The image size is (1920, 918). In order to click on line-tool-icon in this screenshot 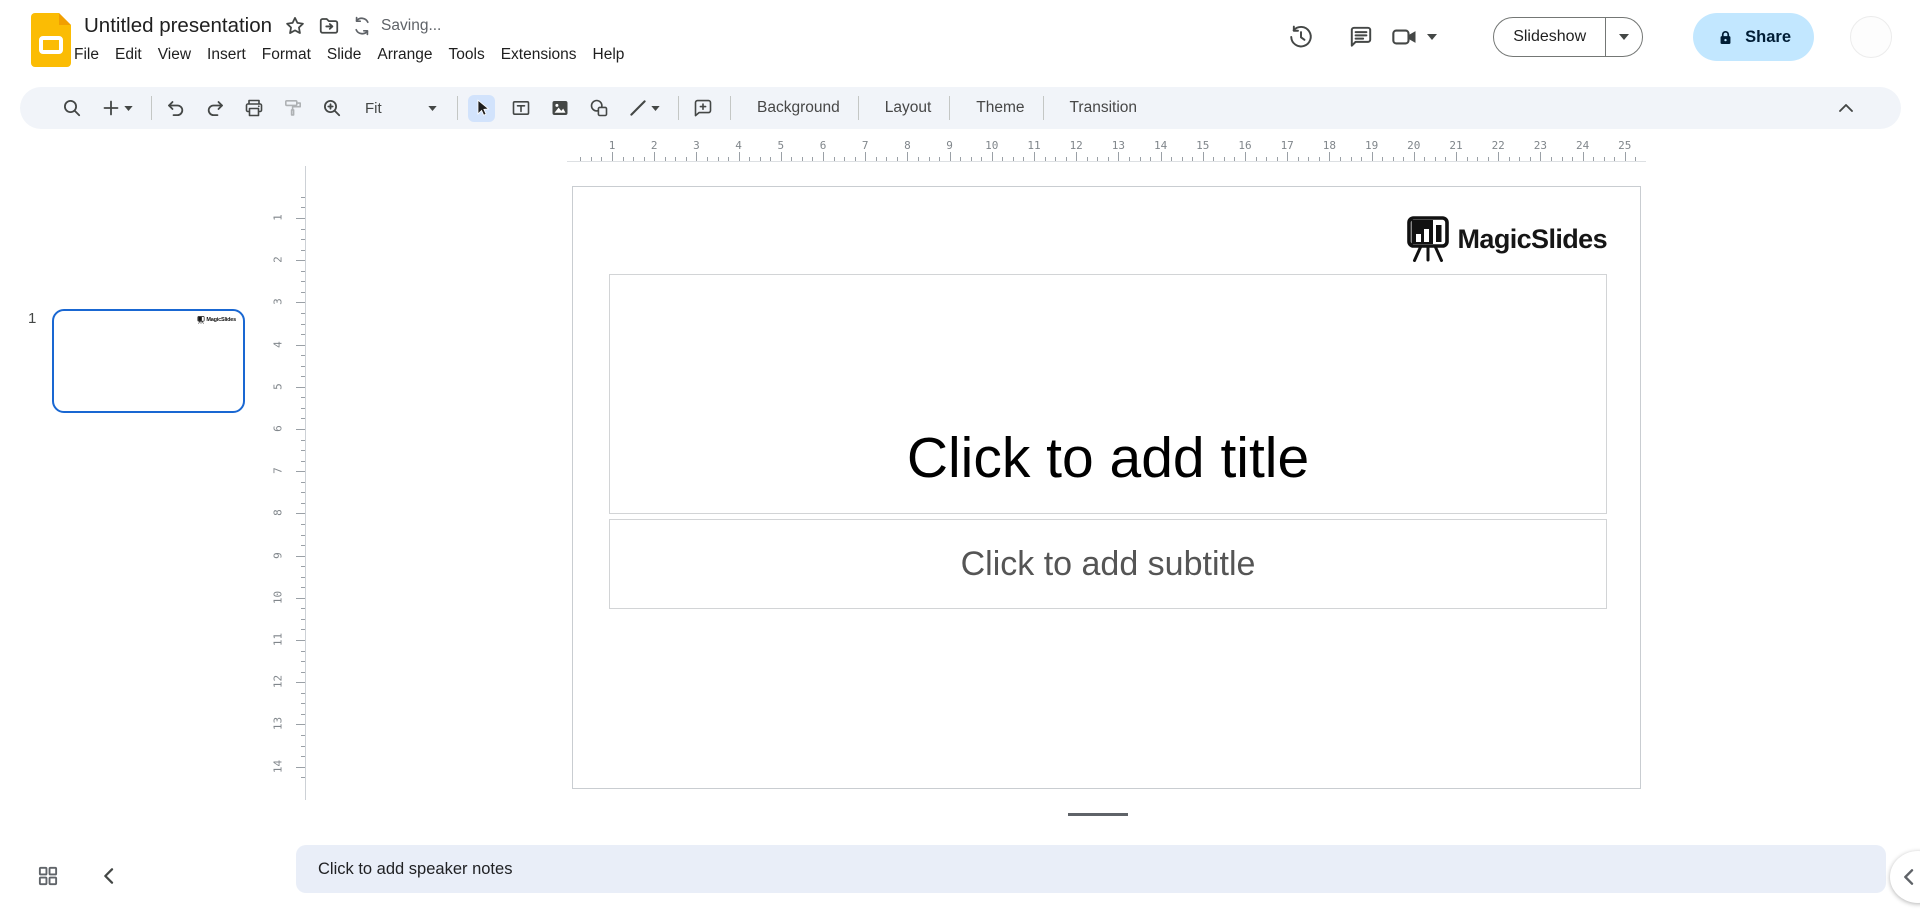, I will do `click(638, 108)`.